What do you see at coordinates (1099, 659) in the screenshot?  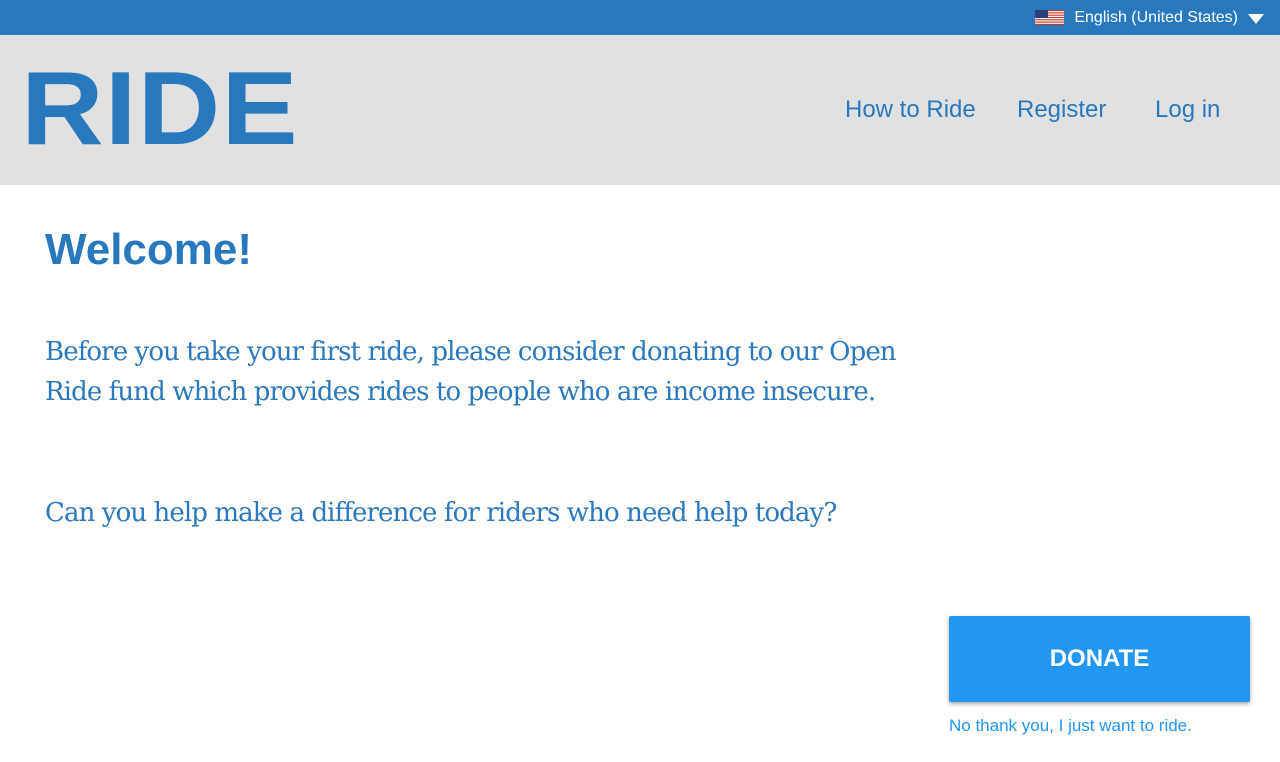 I see `donate-button: DONATE` at bounding box center [1099, 659].